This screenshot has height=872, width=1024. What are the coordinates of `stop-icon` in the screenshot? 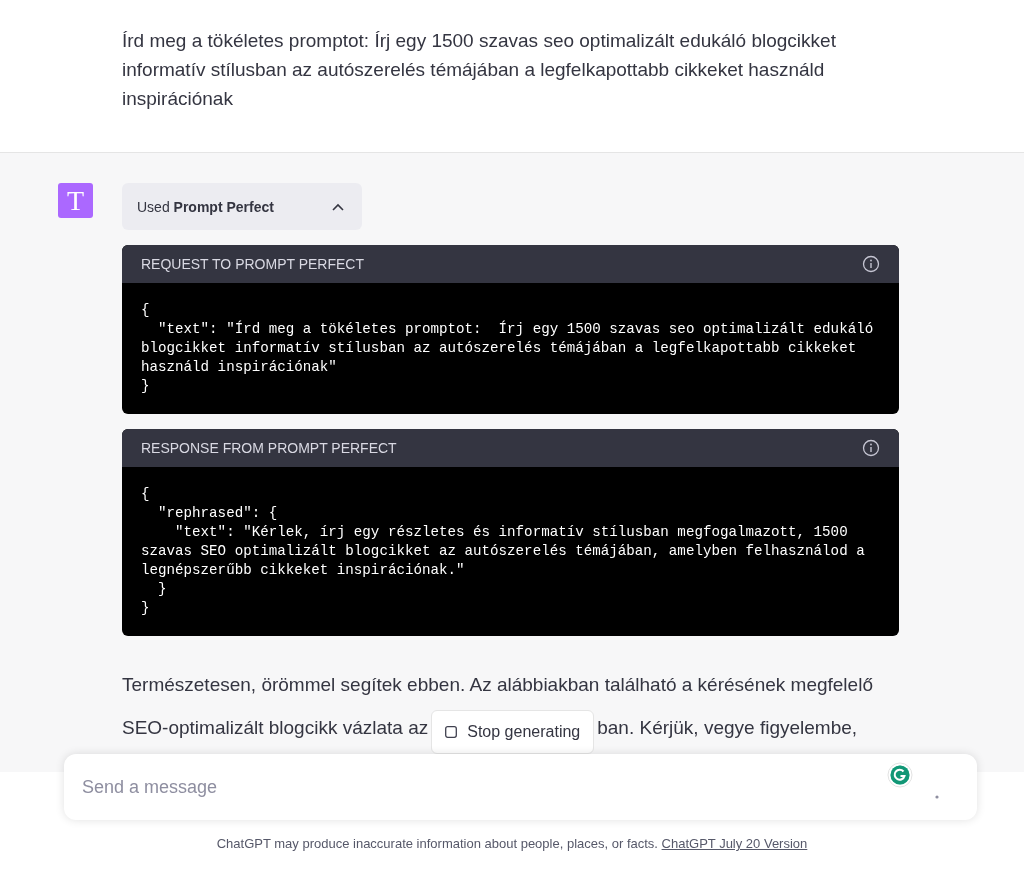 It's located at (451, 732).